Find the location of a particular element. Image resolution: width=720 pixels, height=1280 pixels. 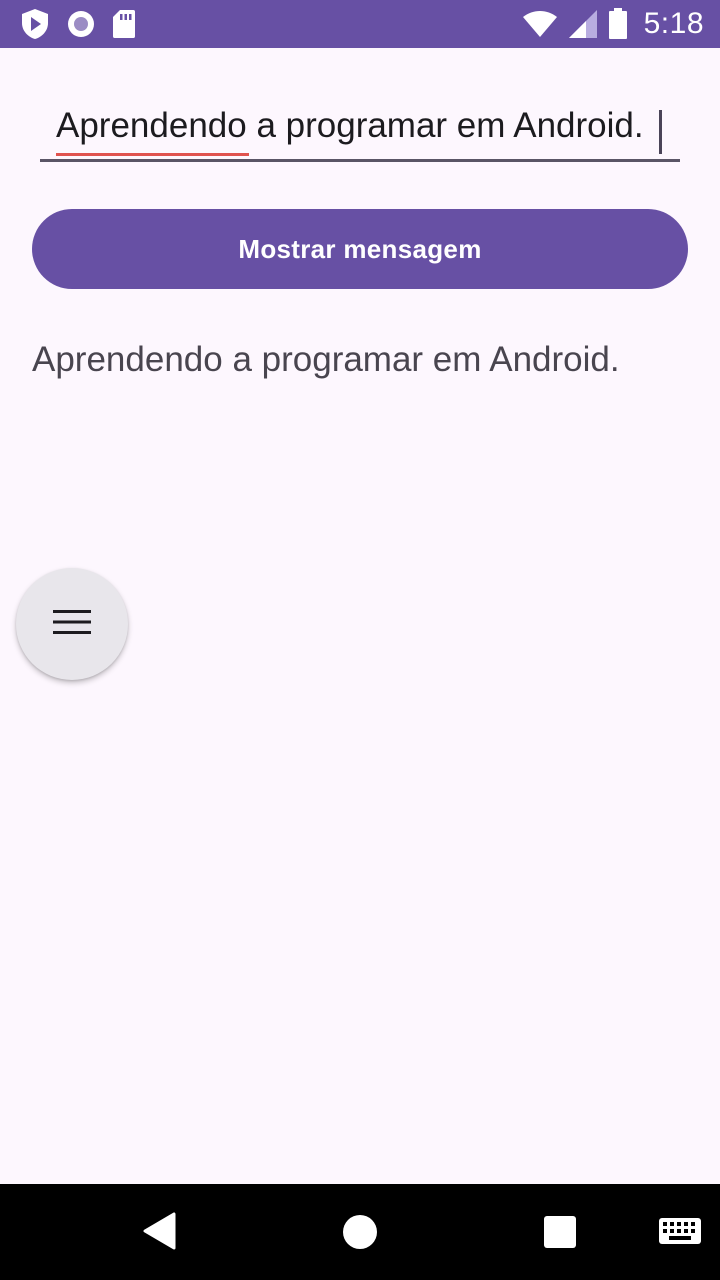

floating-menu-button is located at coordinates (72, 624).